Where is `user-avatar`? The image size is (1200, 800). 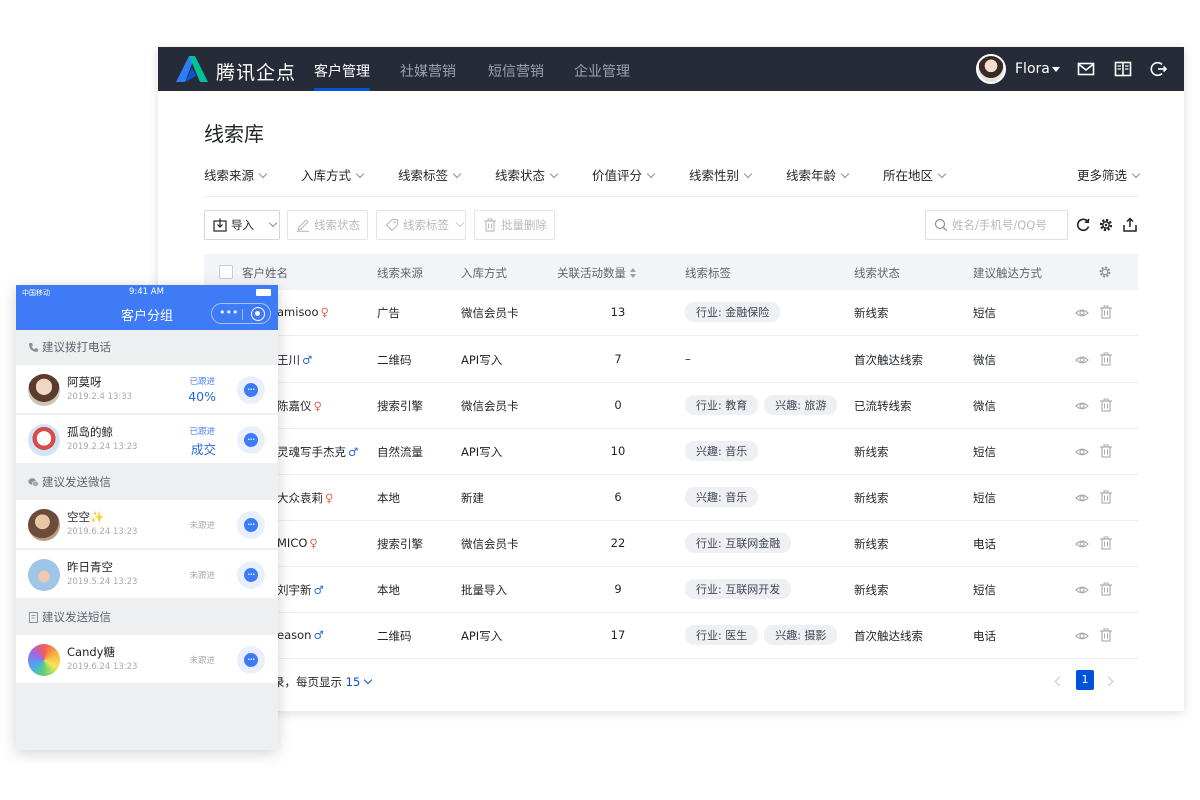 user-avatar is located at coordinates (991, 69).